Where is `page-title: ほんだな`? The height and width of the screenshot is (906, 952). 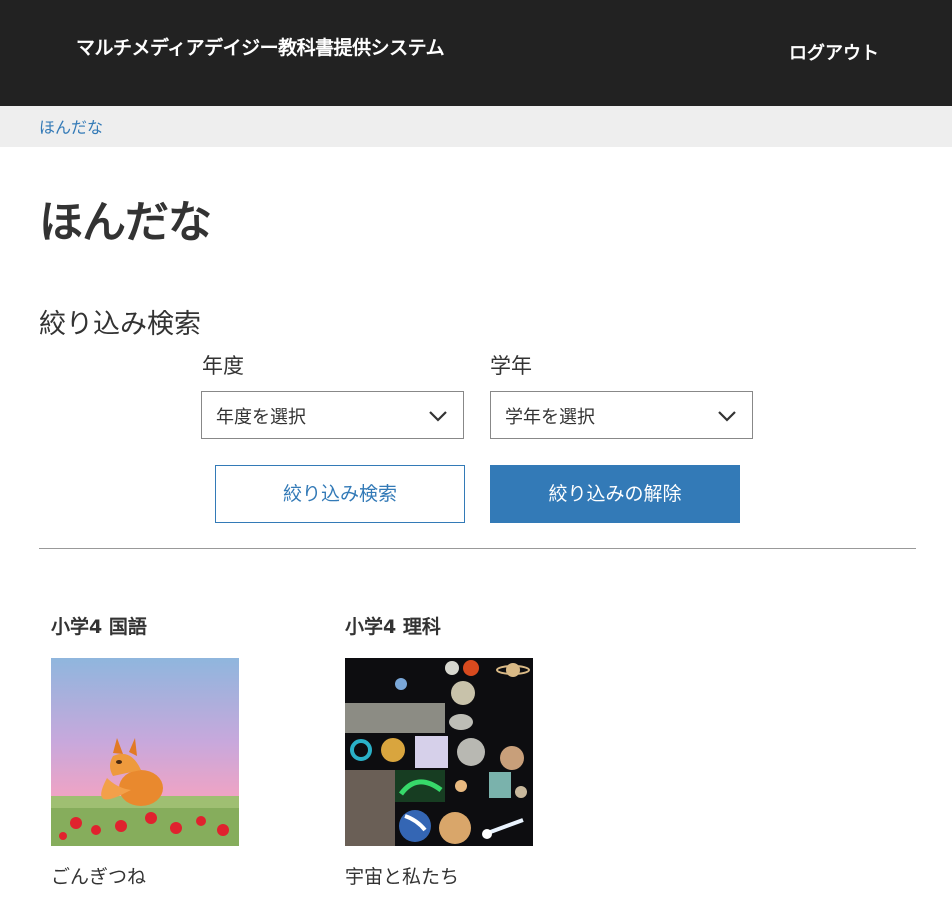
page-title: ほんだな is located at coordinates (125, 222).